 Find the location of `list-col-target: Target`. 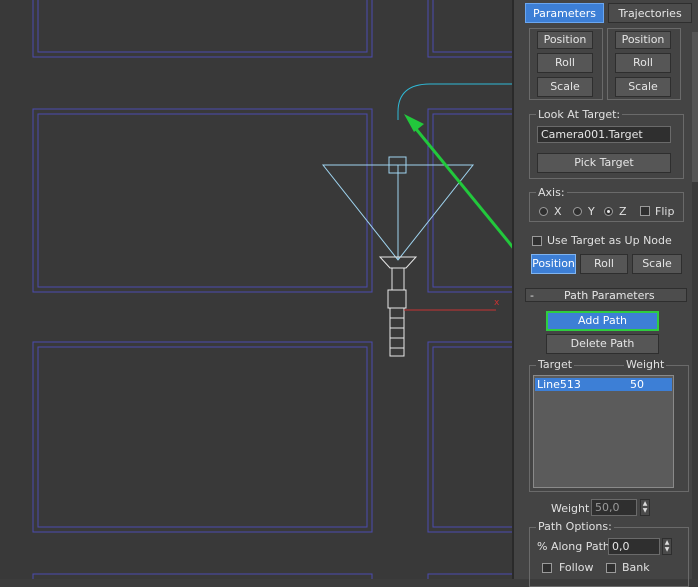

list-col-target: Target is located at coordinates (555, 364).